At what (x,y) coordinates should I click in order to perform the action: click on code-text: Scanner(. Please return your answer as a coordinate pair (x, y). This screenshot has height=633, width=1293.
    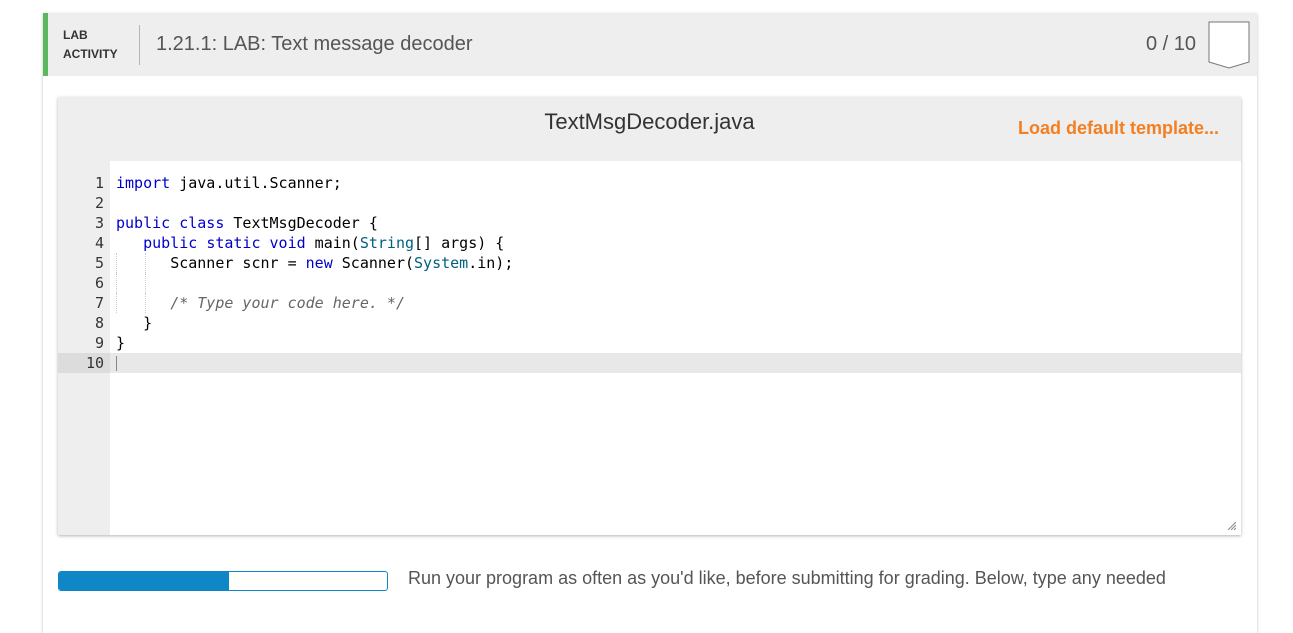
    Looking at the image, I should click on (373, 263).